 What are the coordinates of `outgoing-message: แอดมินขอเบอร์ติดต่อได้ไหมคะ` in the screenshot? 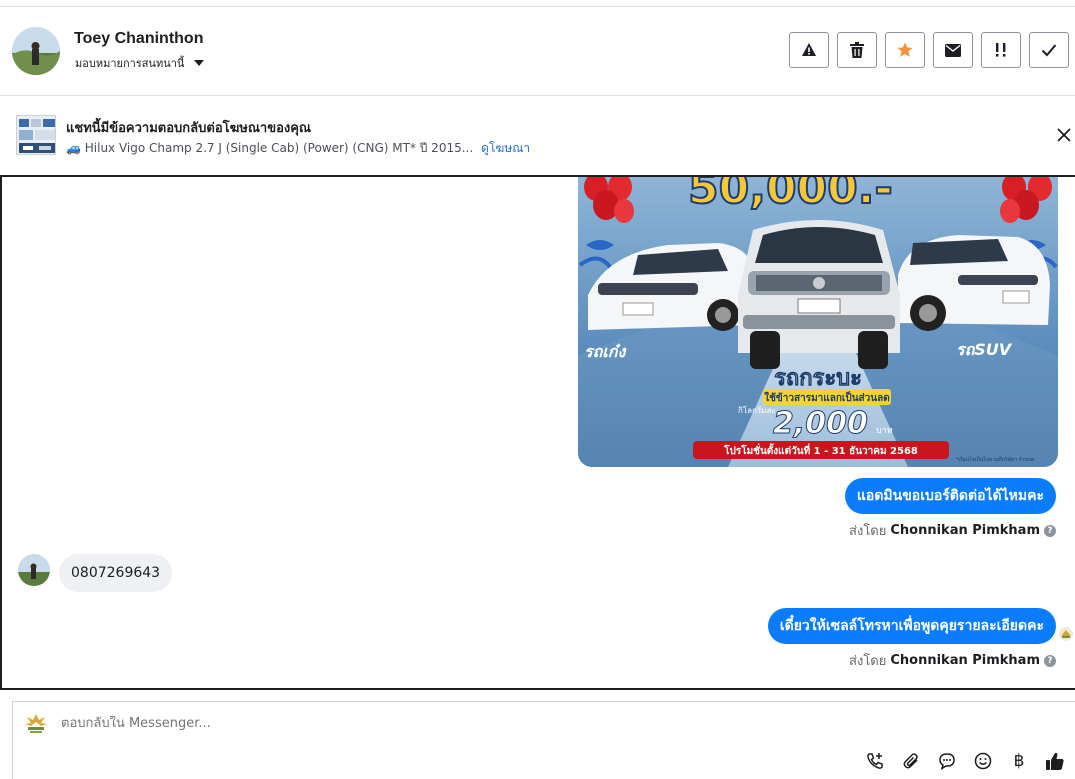 It's located at (950, 496).